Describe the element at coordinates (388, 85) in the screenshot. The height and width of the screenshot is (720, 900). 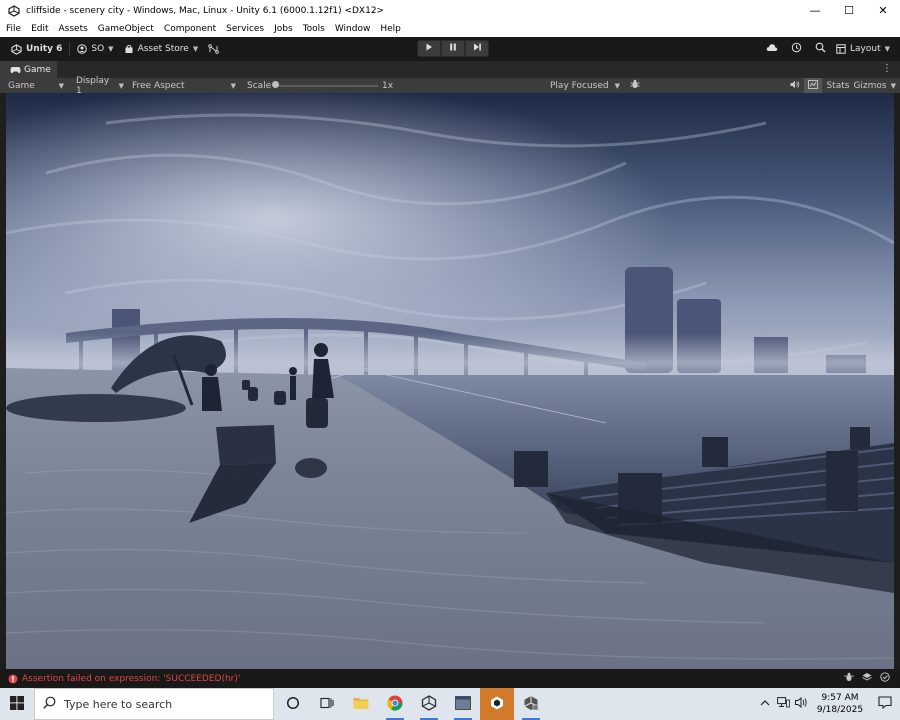
I see `scale-value: 1x` at that location.